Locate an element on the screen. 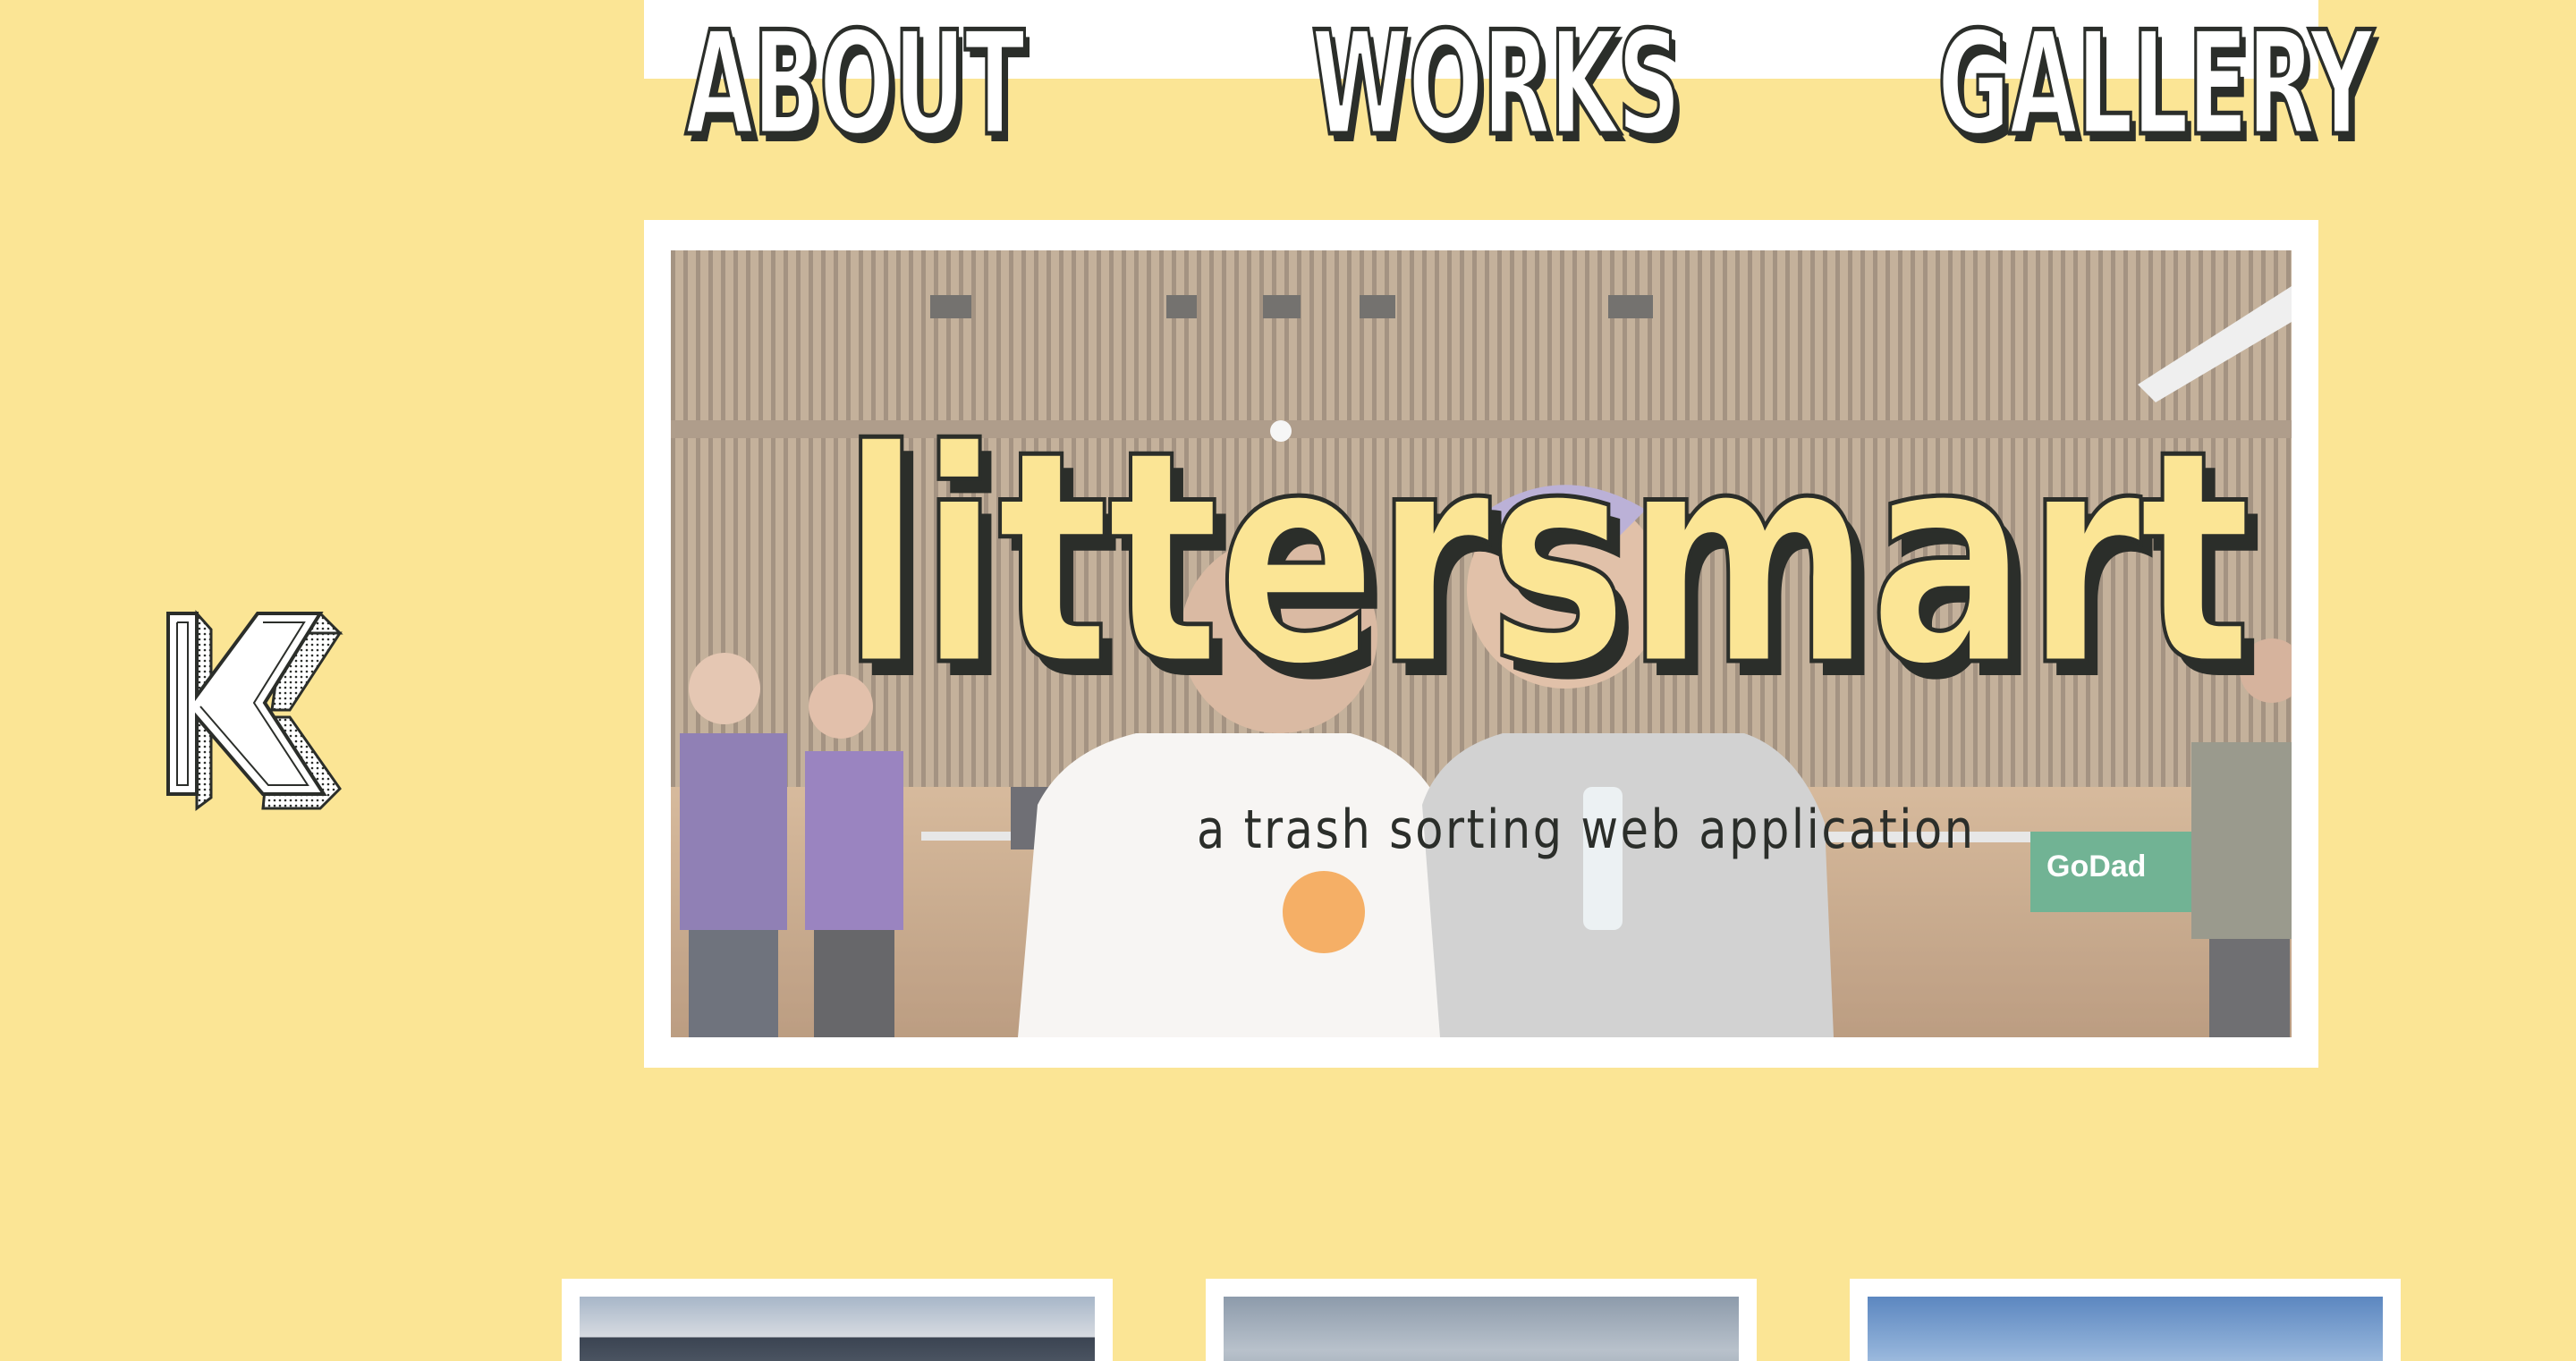  nav-works-link: WORKS is located at coordinates (1495, 83).